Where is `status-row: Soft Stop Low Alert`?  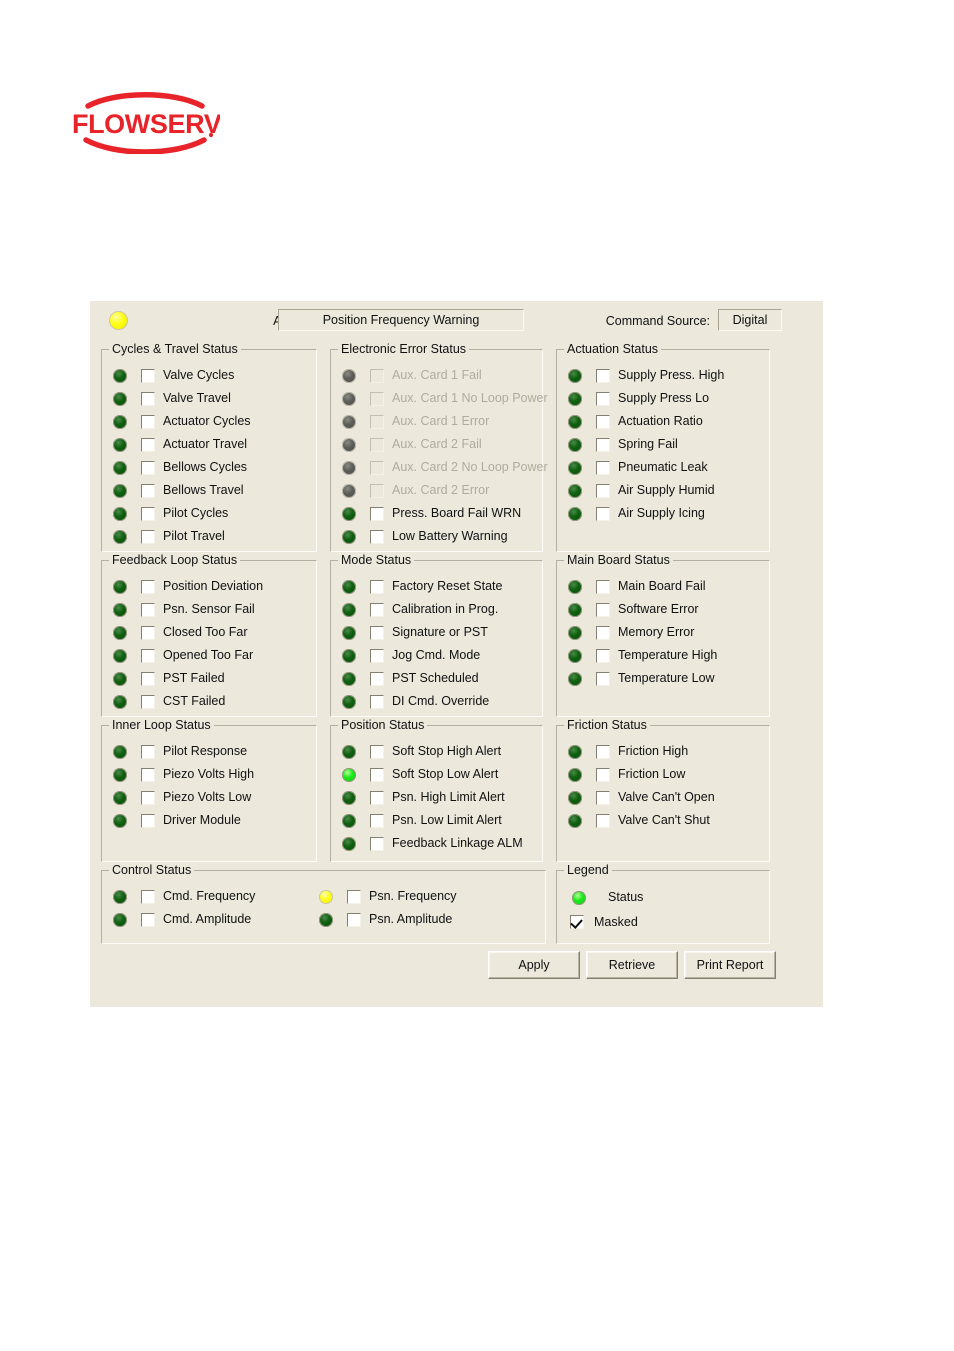
status-row: Soft Stop Low Alert is located at coordinates (439, 775).